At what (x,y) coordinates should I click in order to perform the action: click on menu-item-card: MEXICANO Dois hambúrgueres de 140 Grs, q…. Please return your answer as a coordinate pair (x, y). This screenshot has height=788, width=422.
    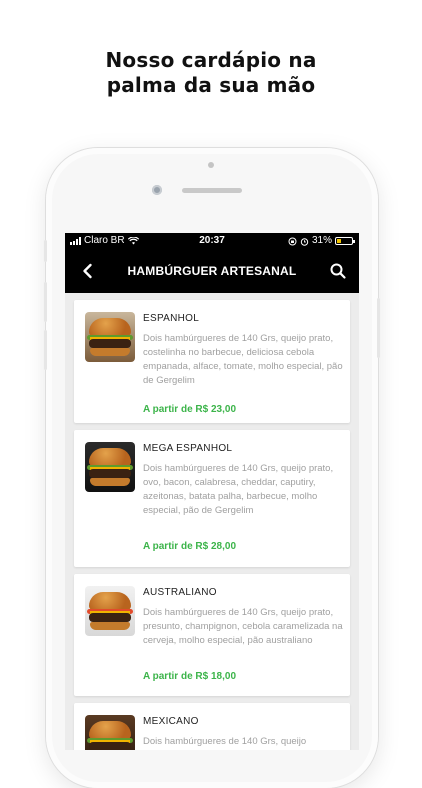
    Looking at the image, I should click on (212, 726).